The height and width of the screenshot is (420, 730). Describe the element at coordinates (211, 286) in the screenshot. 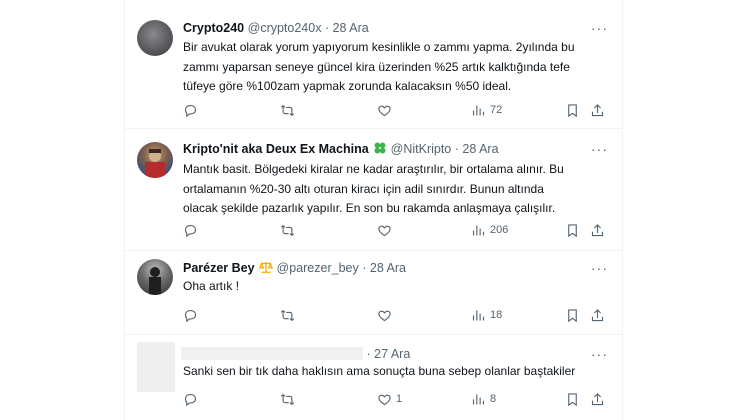

I see `tweet-text-line: Oha artık !` at that location.